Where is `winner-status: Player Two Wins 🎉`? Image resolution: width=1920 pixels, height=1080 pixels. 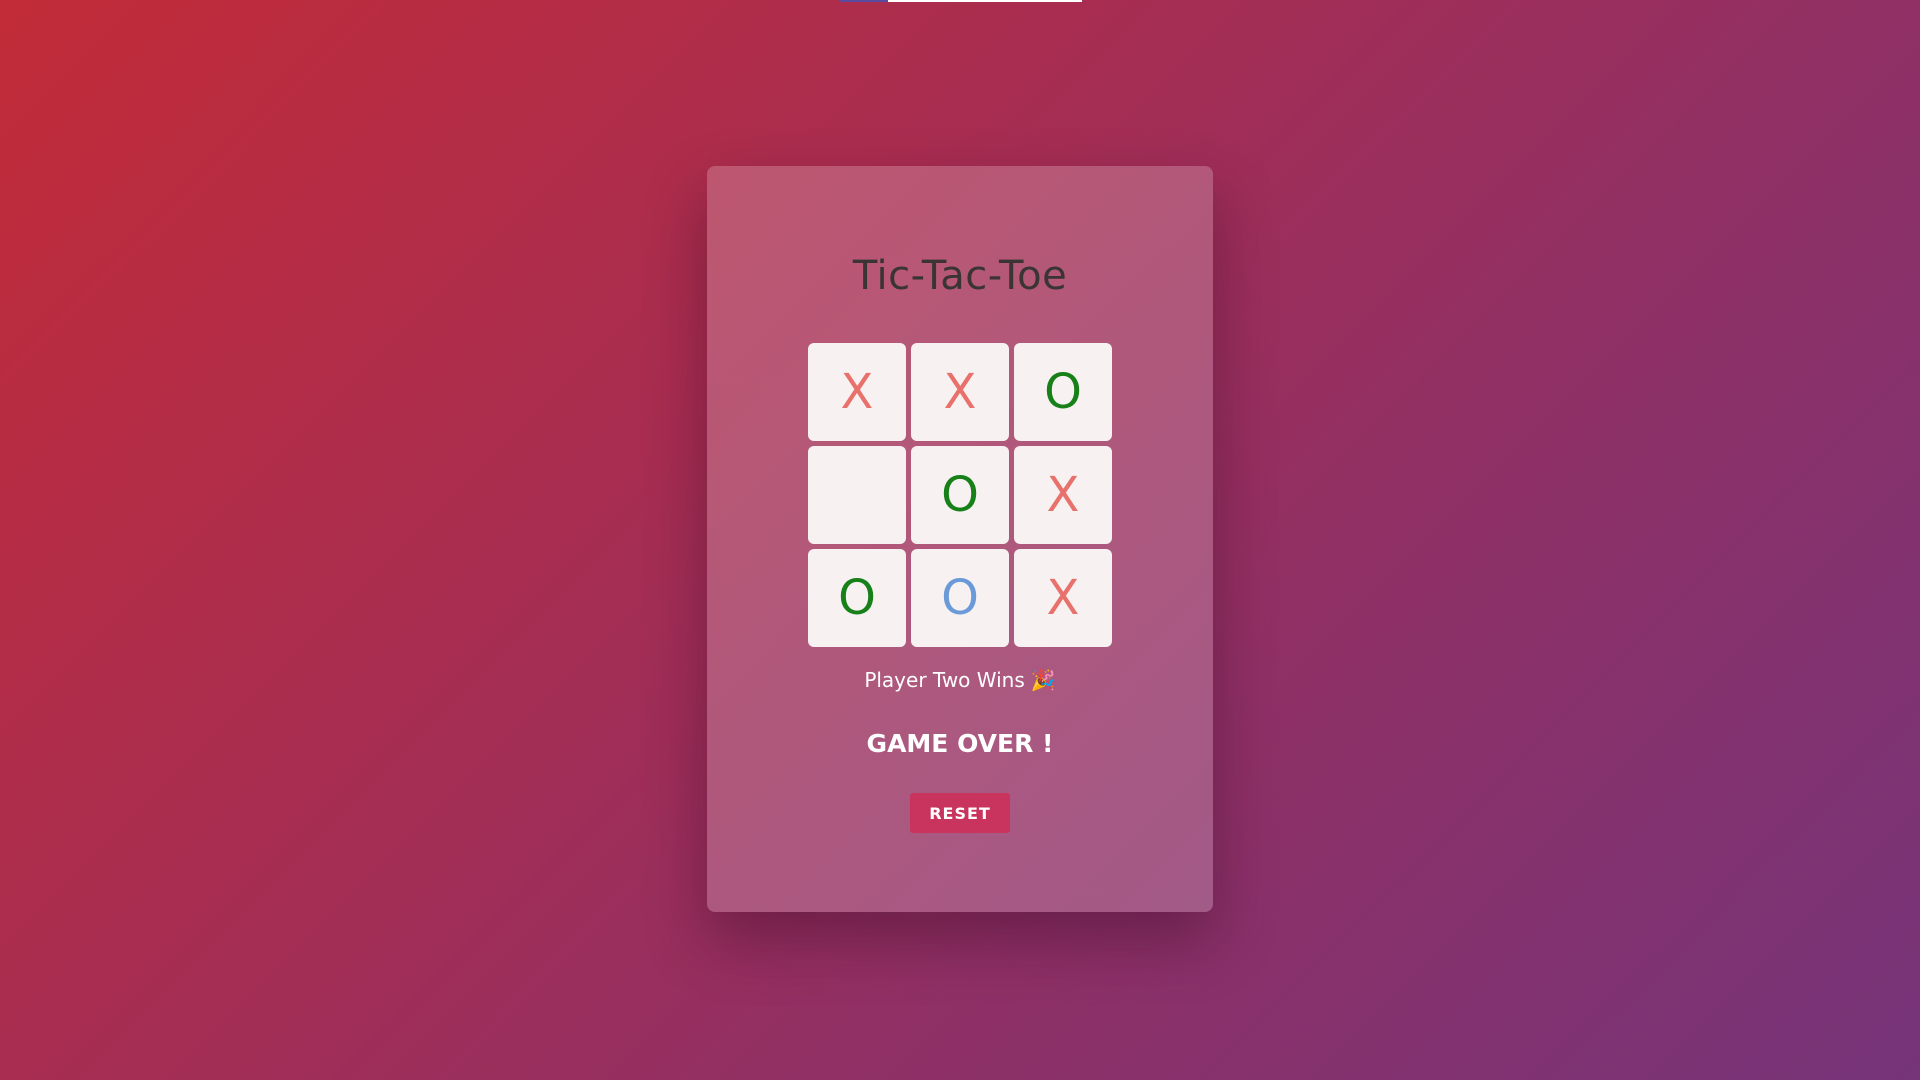
winner-status: Player Two Wins 🎉 is located at coordinates (960, 680).